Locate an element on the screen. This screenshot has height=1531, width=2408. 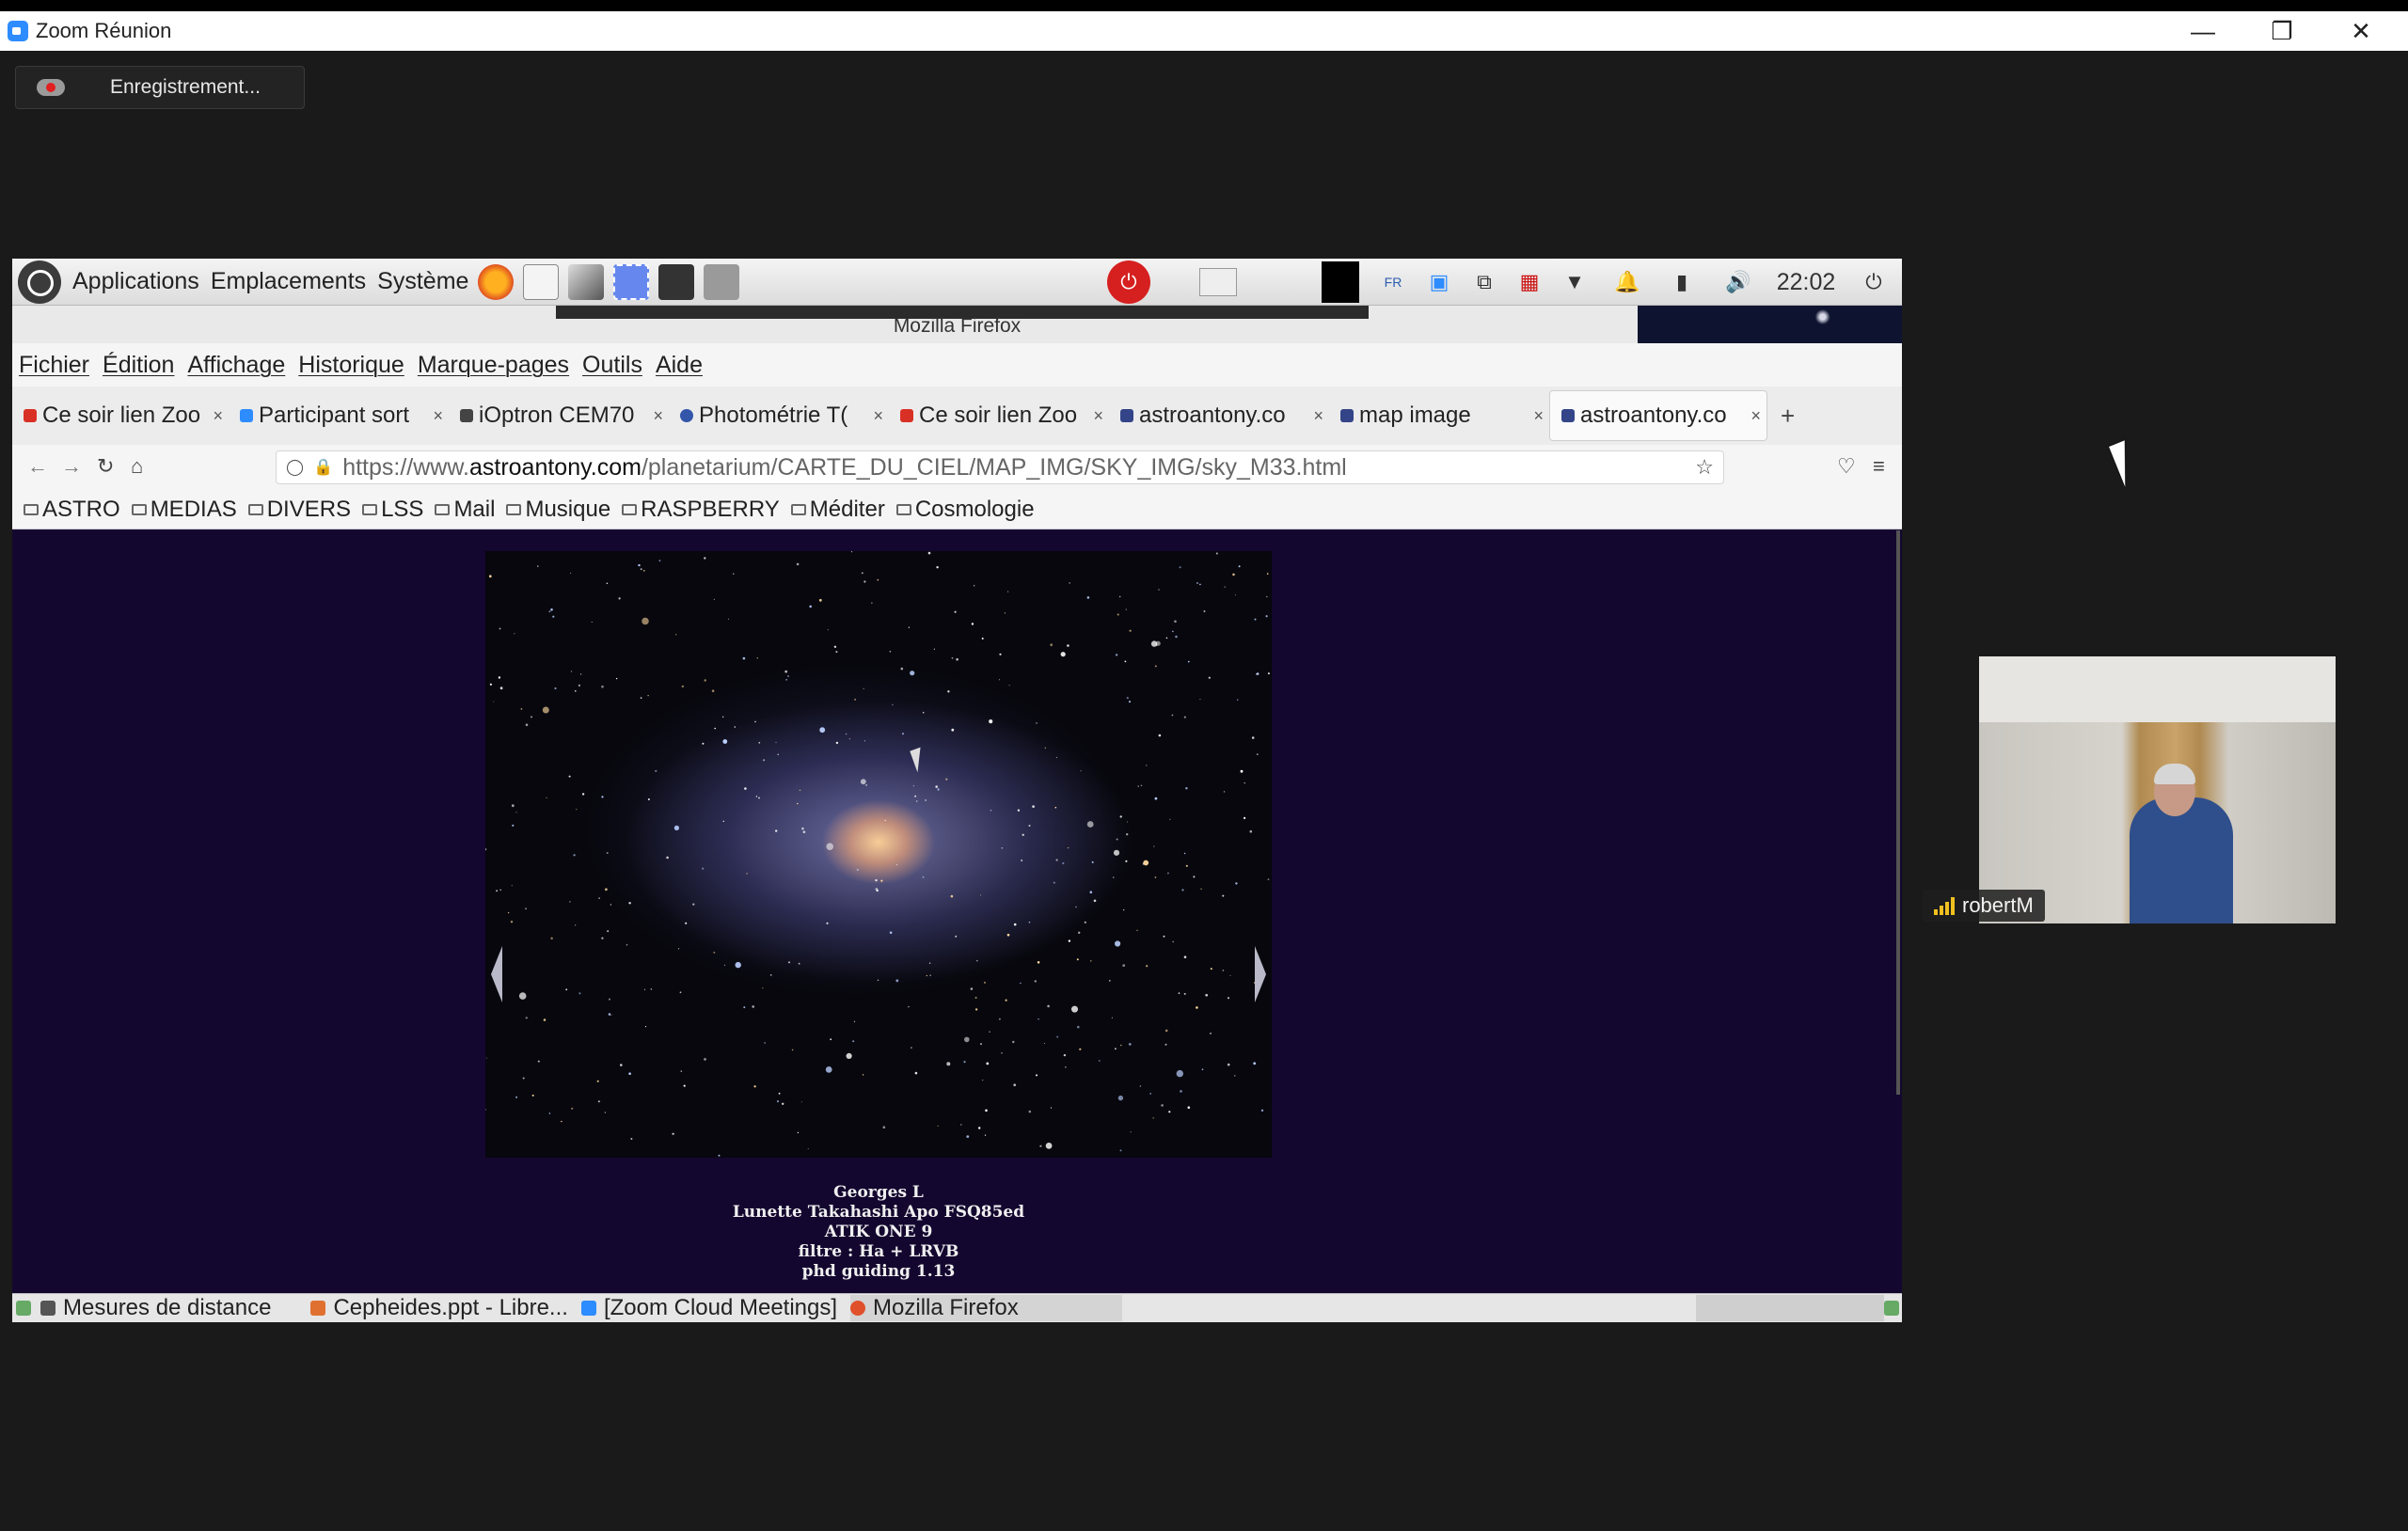
new-tab-button: + is located at coordinates (1788, 416).